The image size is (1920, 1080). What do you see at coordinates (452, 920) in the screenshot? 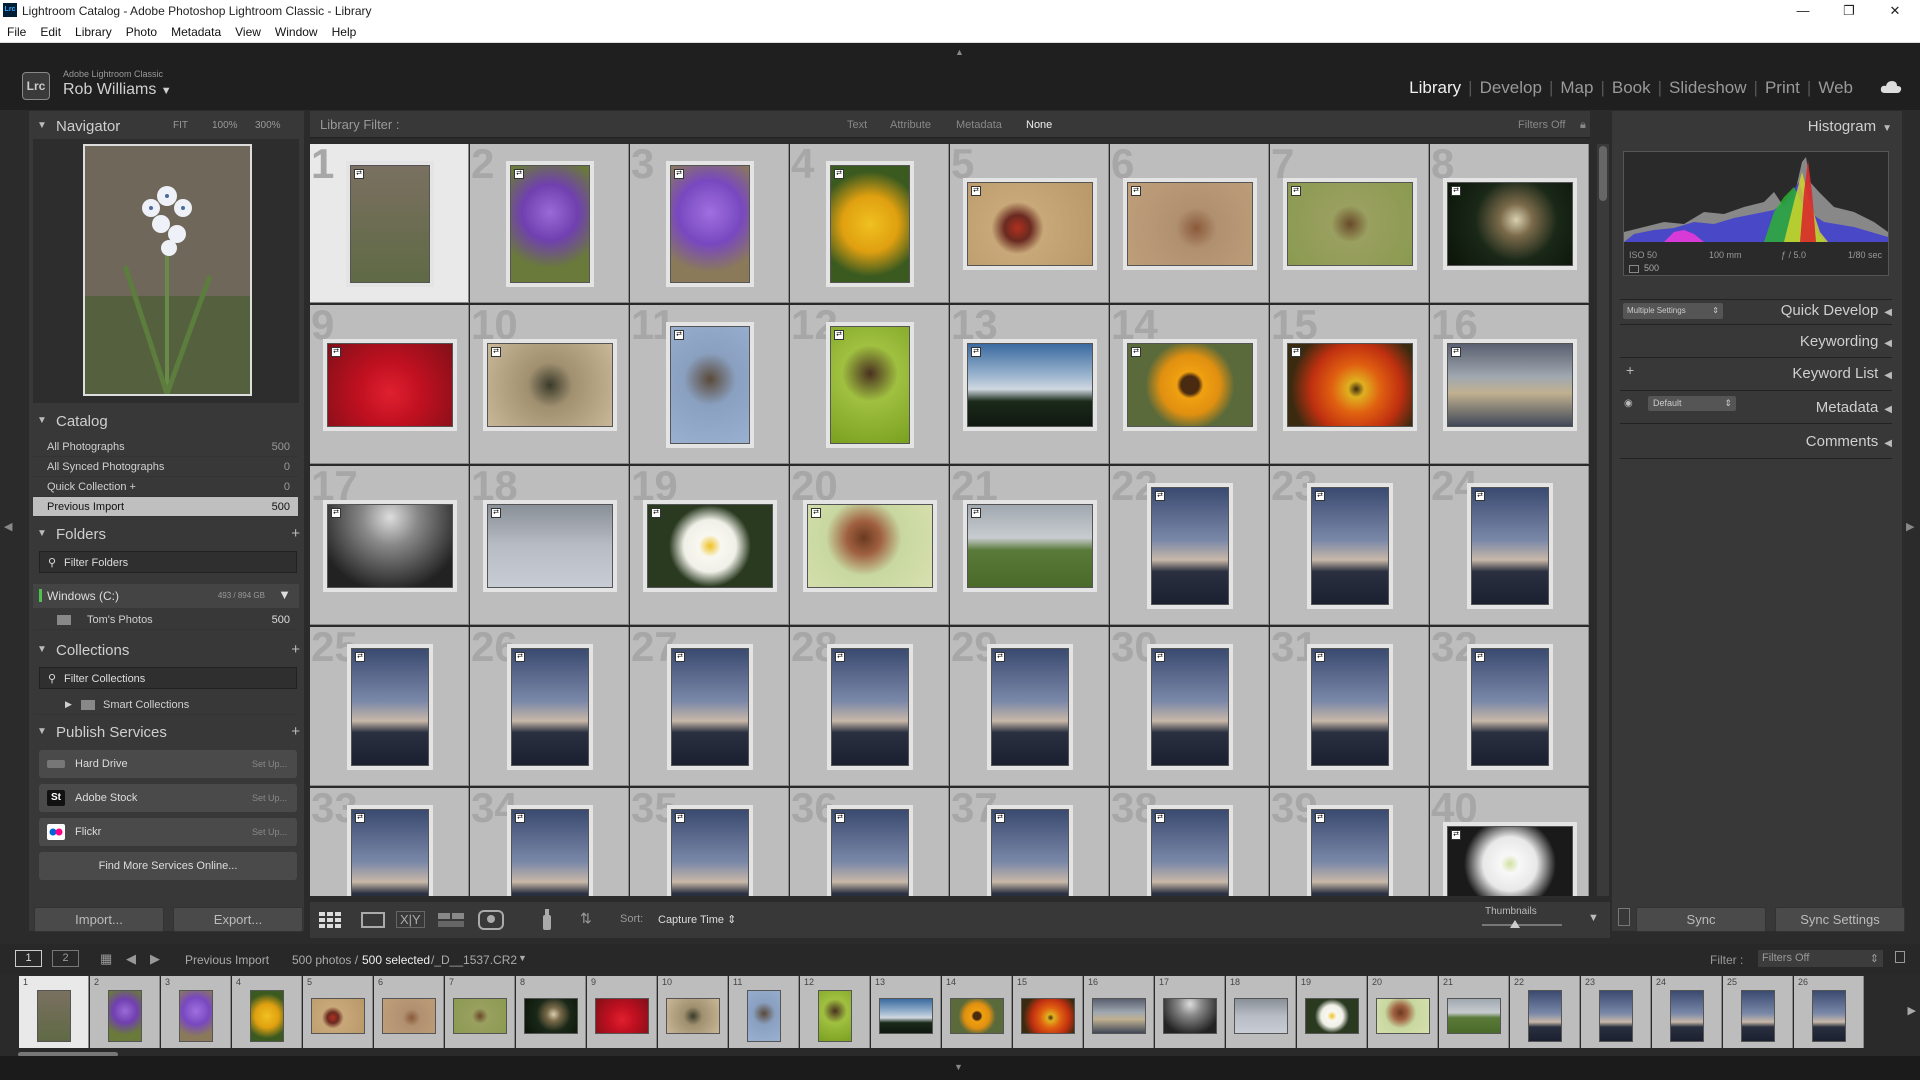
I see `survey-view-icon` at bounding box center [452, 920].